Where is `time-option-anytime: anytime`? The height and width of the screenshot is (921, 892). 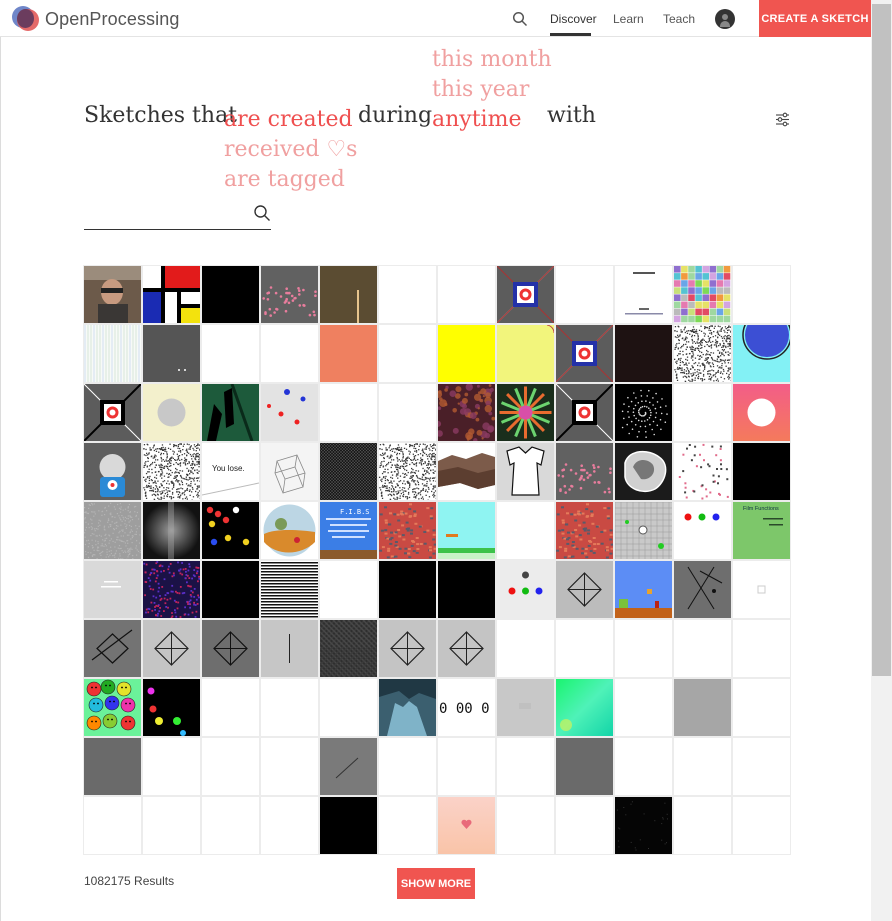 time-option-anytime: anytime is located at coordinates (476, 119).